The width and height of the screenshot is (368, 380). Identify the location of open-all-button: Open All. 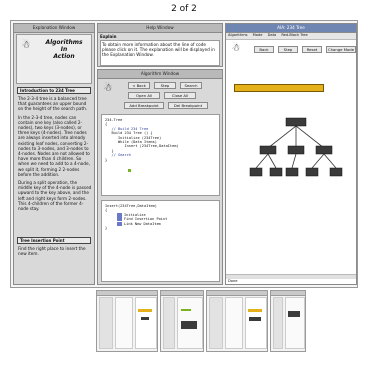
(144, 95).